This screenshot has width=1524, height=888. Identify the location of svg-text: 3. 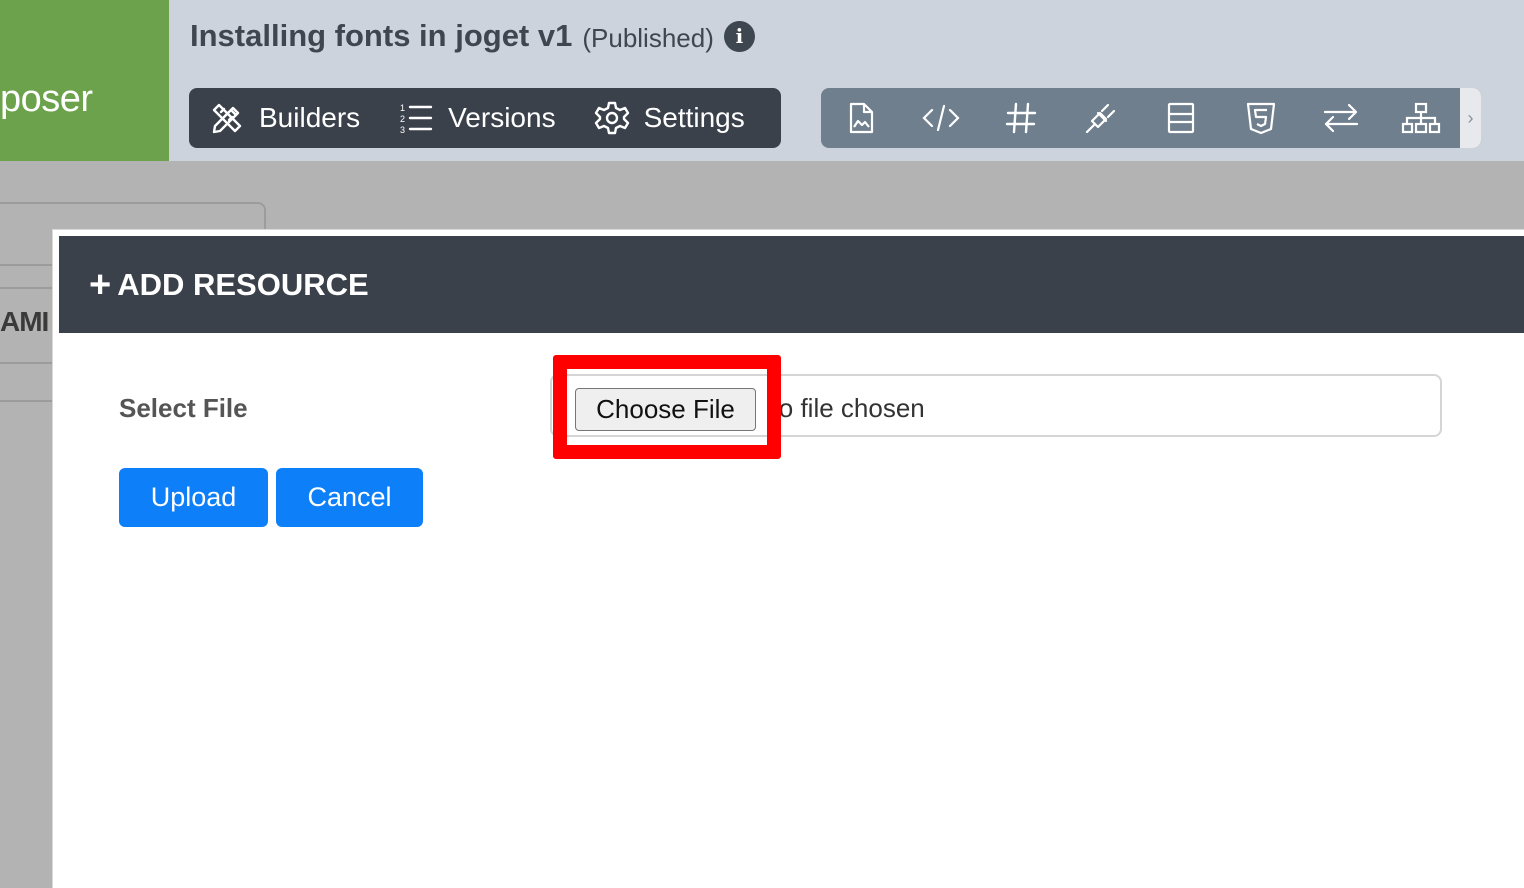
(402, 130).